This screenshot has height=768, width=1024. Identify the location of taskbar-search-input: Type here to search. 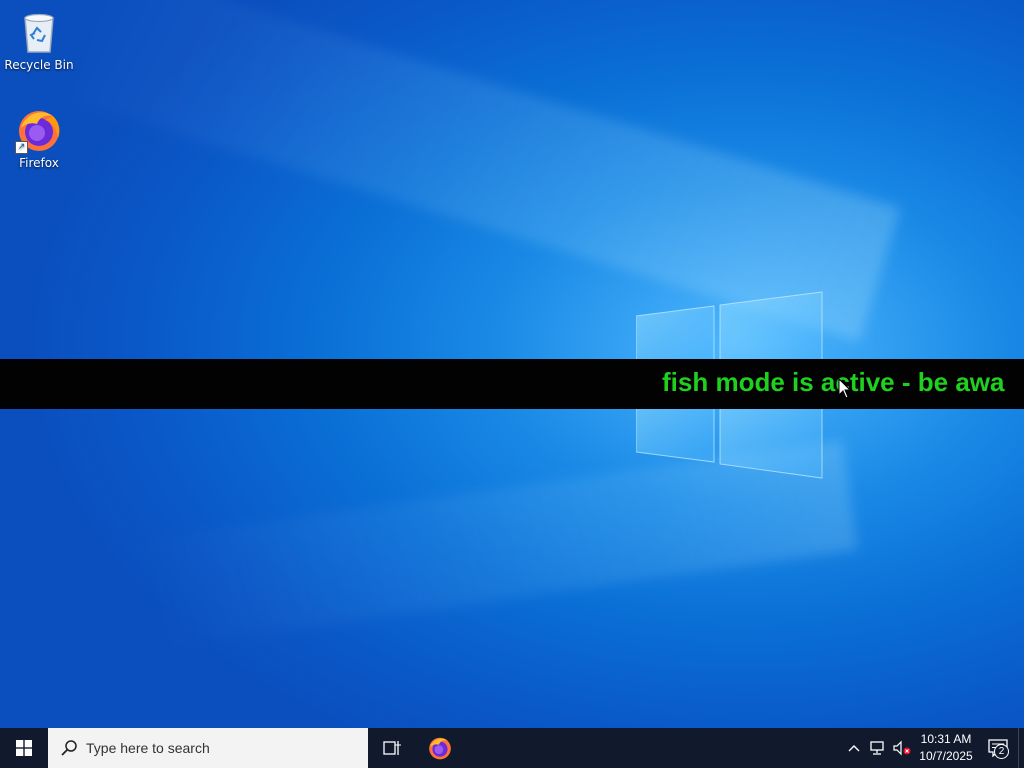
(208, 748).